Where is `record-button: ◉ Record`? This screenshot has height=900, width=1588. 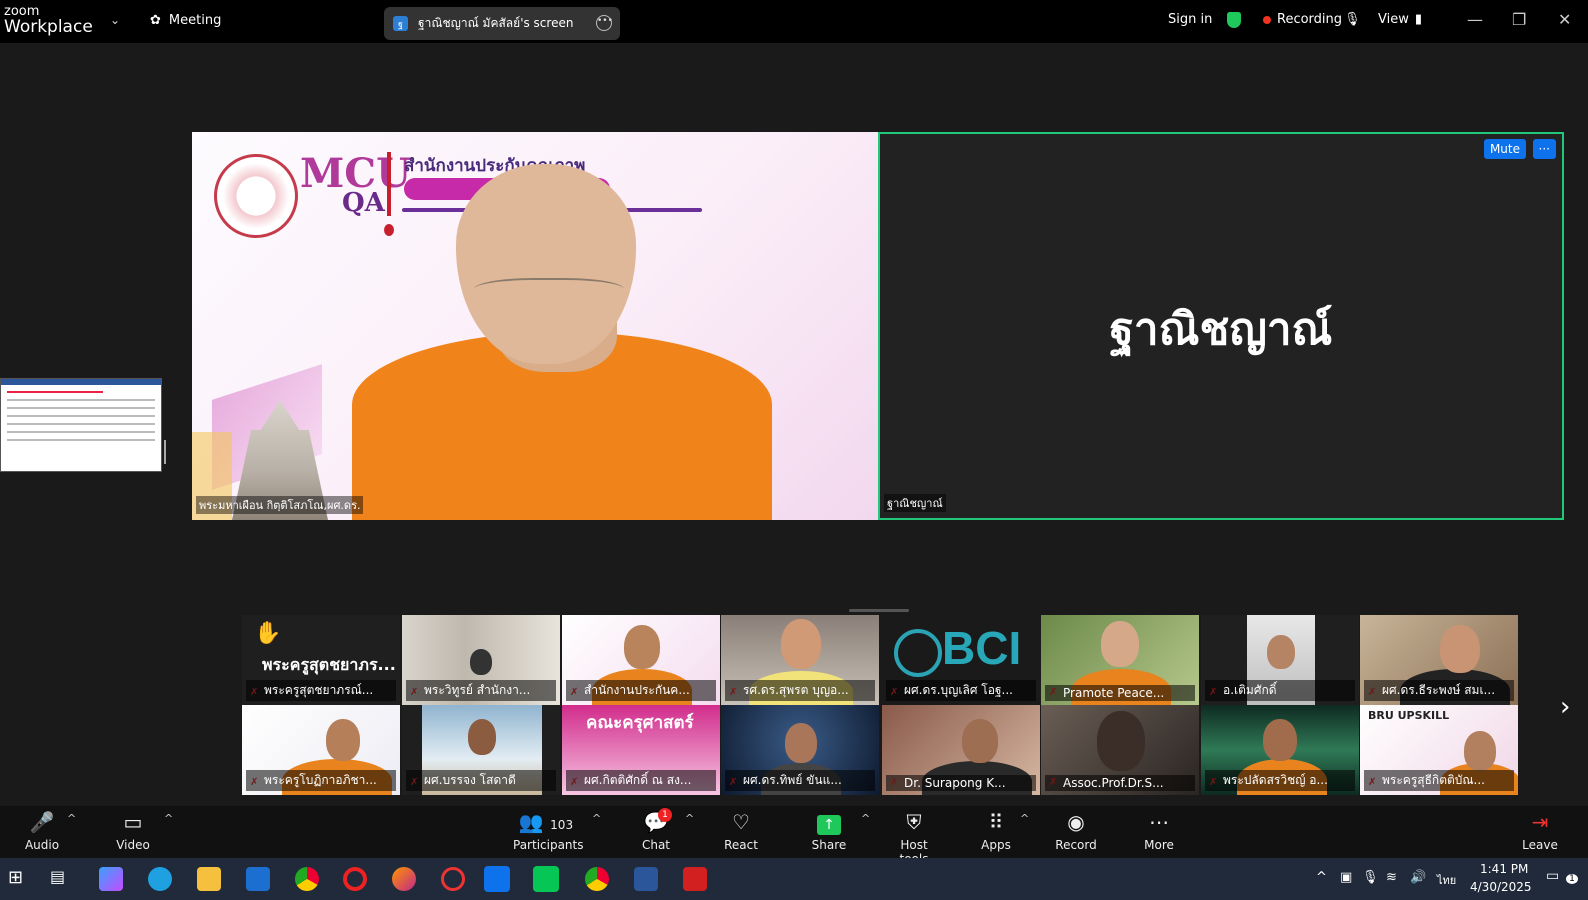
record-button: ◉ Record is located at coordinates (1076, 831).